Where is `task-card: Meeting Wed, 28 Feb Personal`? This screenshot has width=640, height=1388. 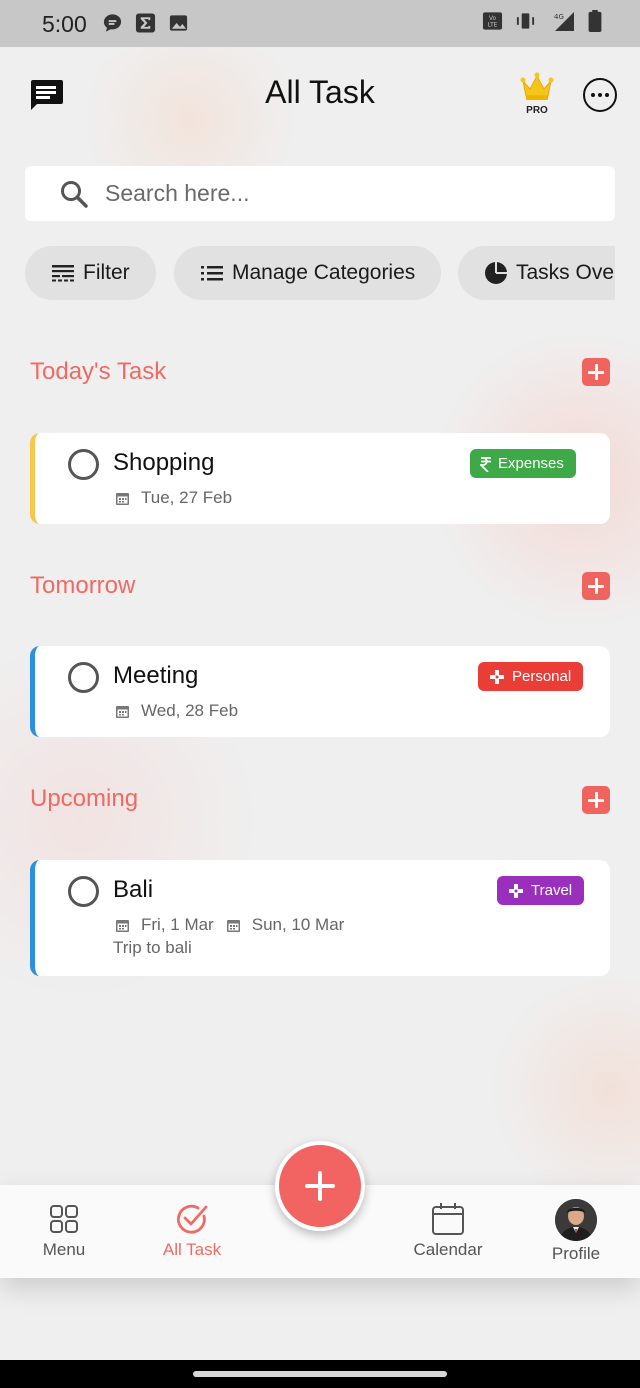
task-card: Meeting Wed, 28 Feb Personal is located at coordinates (320, 691).